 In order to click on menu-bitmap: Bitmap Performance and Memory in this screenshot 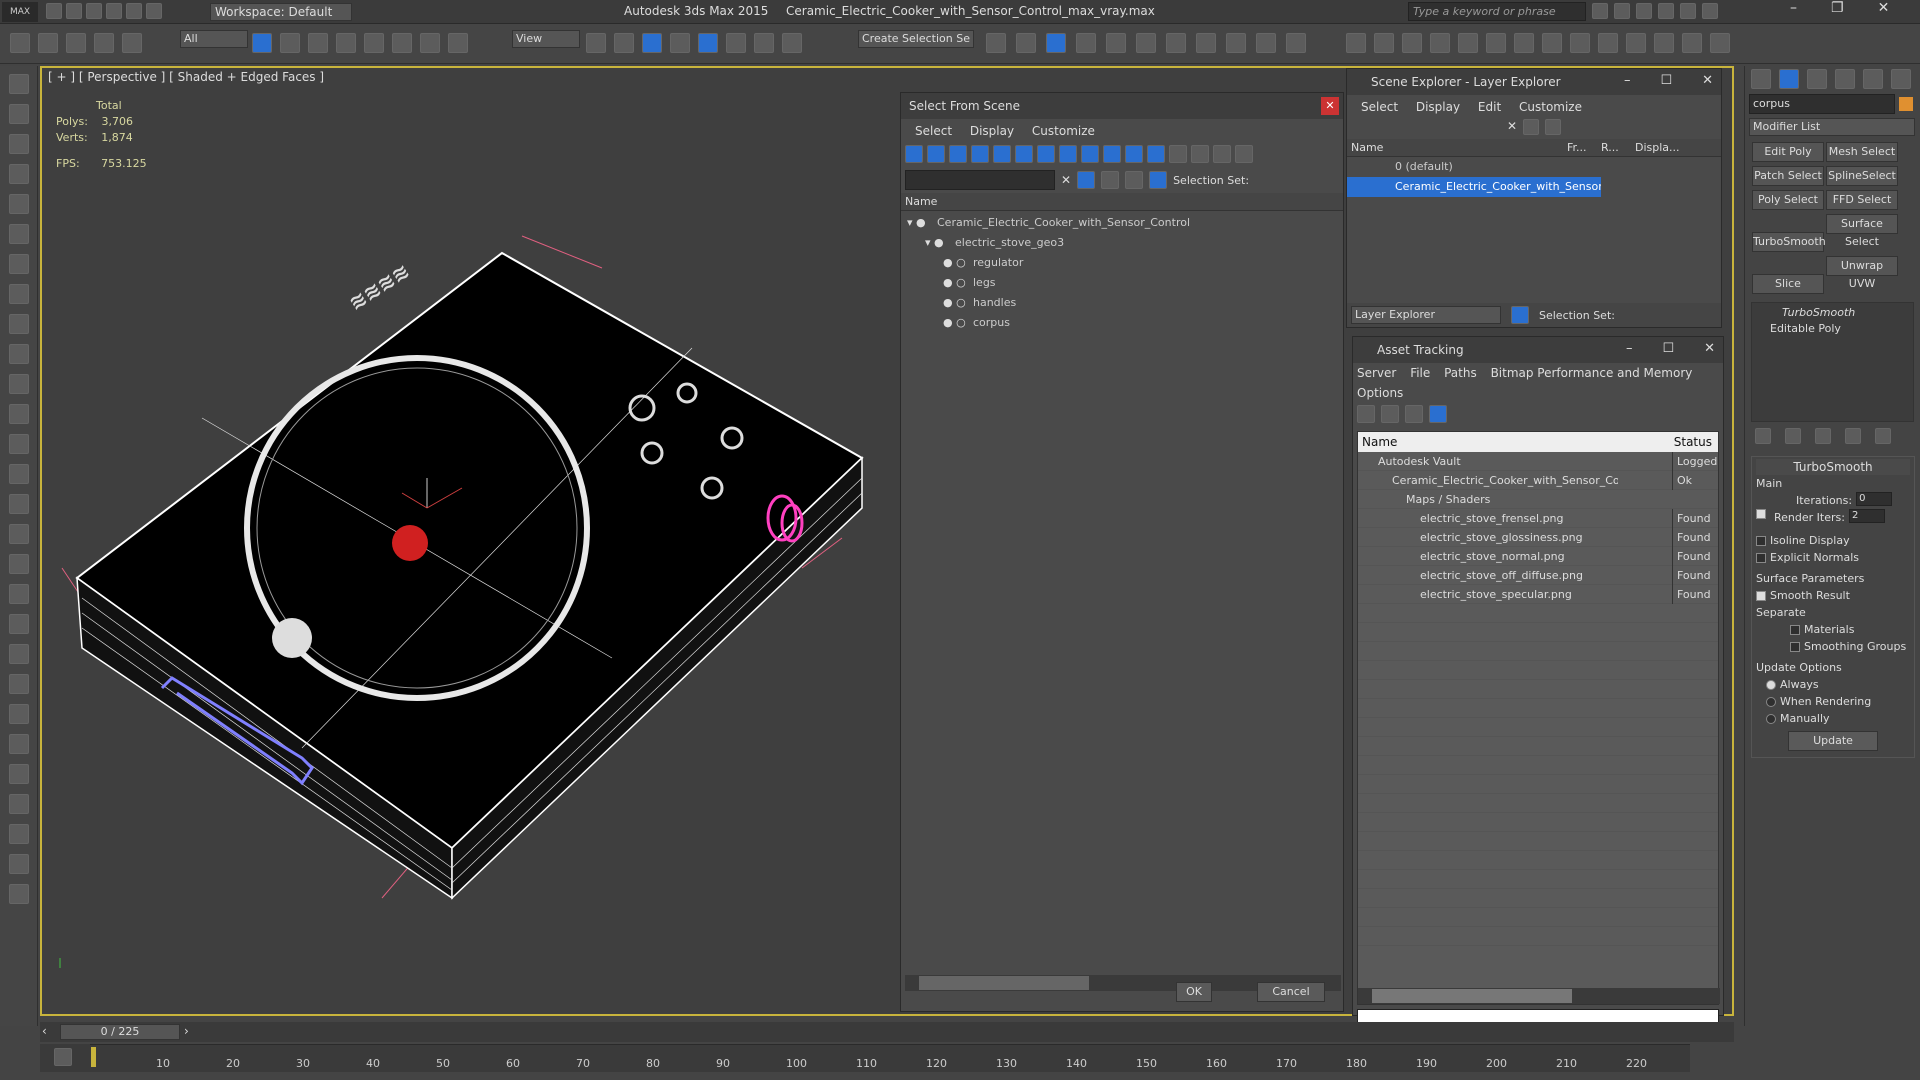, I will do `click(1592, 373)`.